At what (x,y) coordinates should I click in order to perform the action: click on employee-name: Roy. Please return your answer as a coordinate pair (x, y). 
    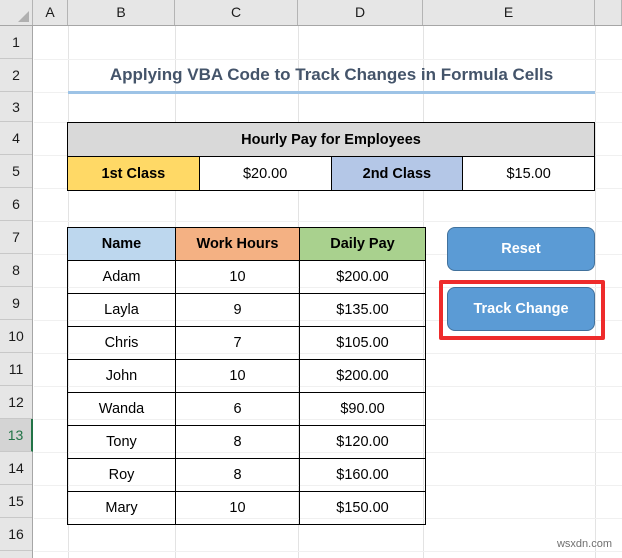
    Looking at the image, I should click on (121, 475).